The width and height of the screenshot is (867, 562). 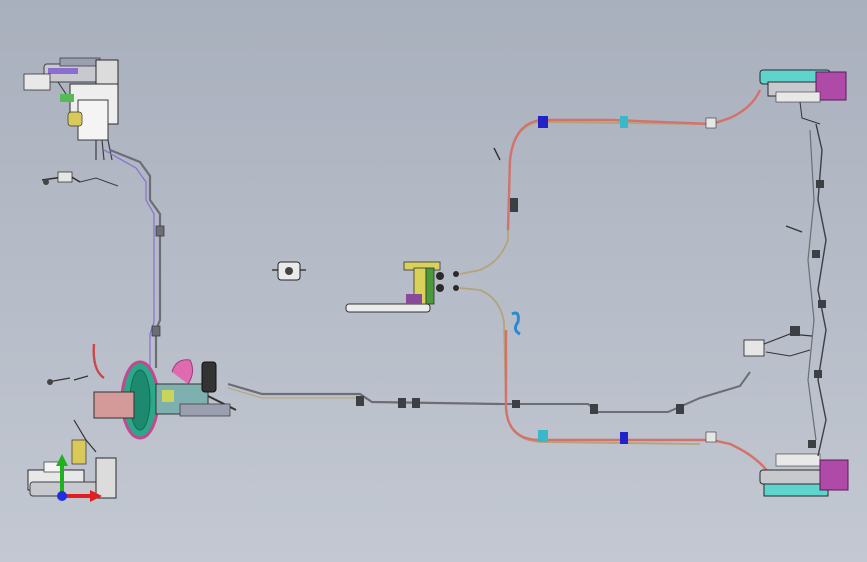 I want to click on handbrake-cable-lower, so click(x=580, y=366).